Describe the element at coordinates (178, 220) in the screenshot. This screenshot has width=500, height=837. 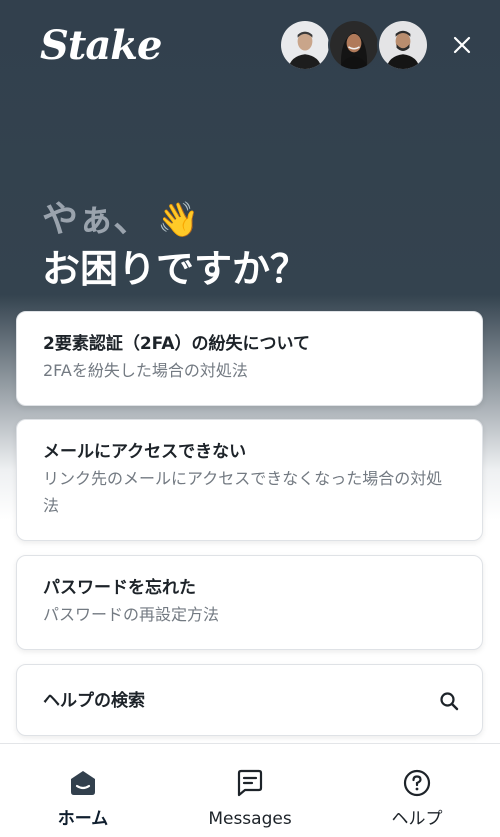
I see `waving-hand-icon: 👋` at that location.